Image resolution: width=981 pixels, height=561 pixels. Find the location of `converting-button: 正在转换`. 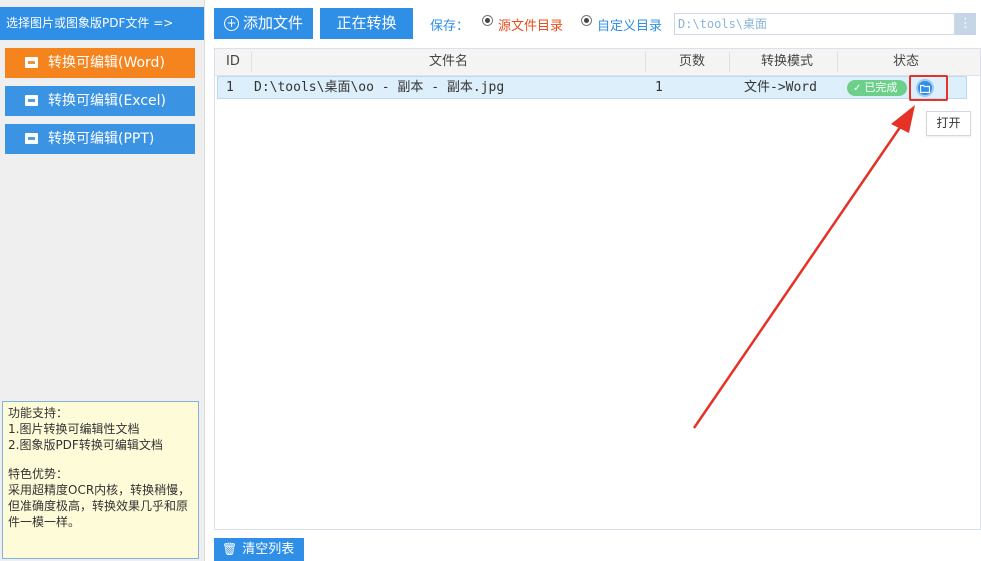

converting-button: 正在转换 is located at coordinates (366, 23).